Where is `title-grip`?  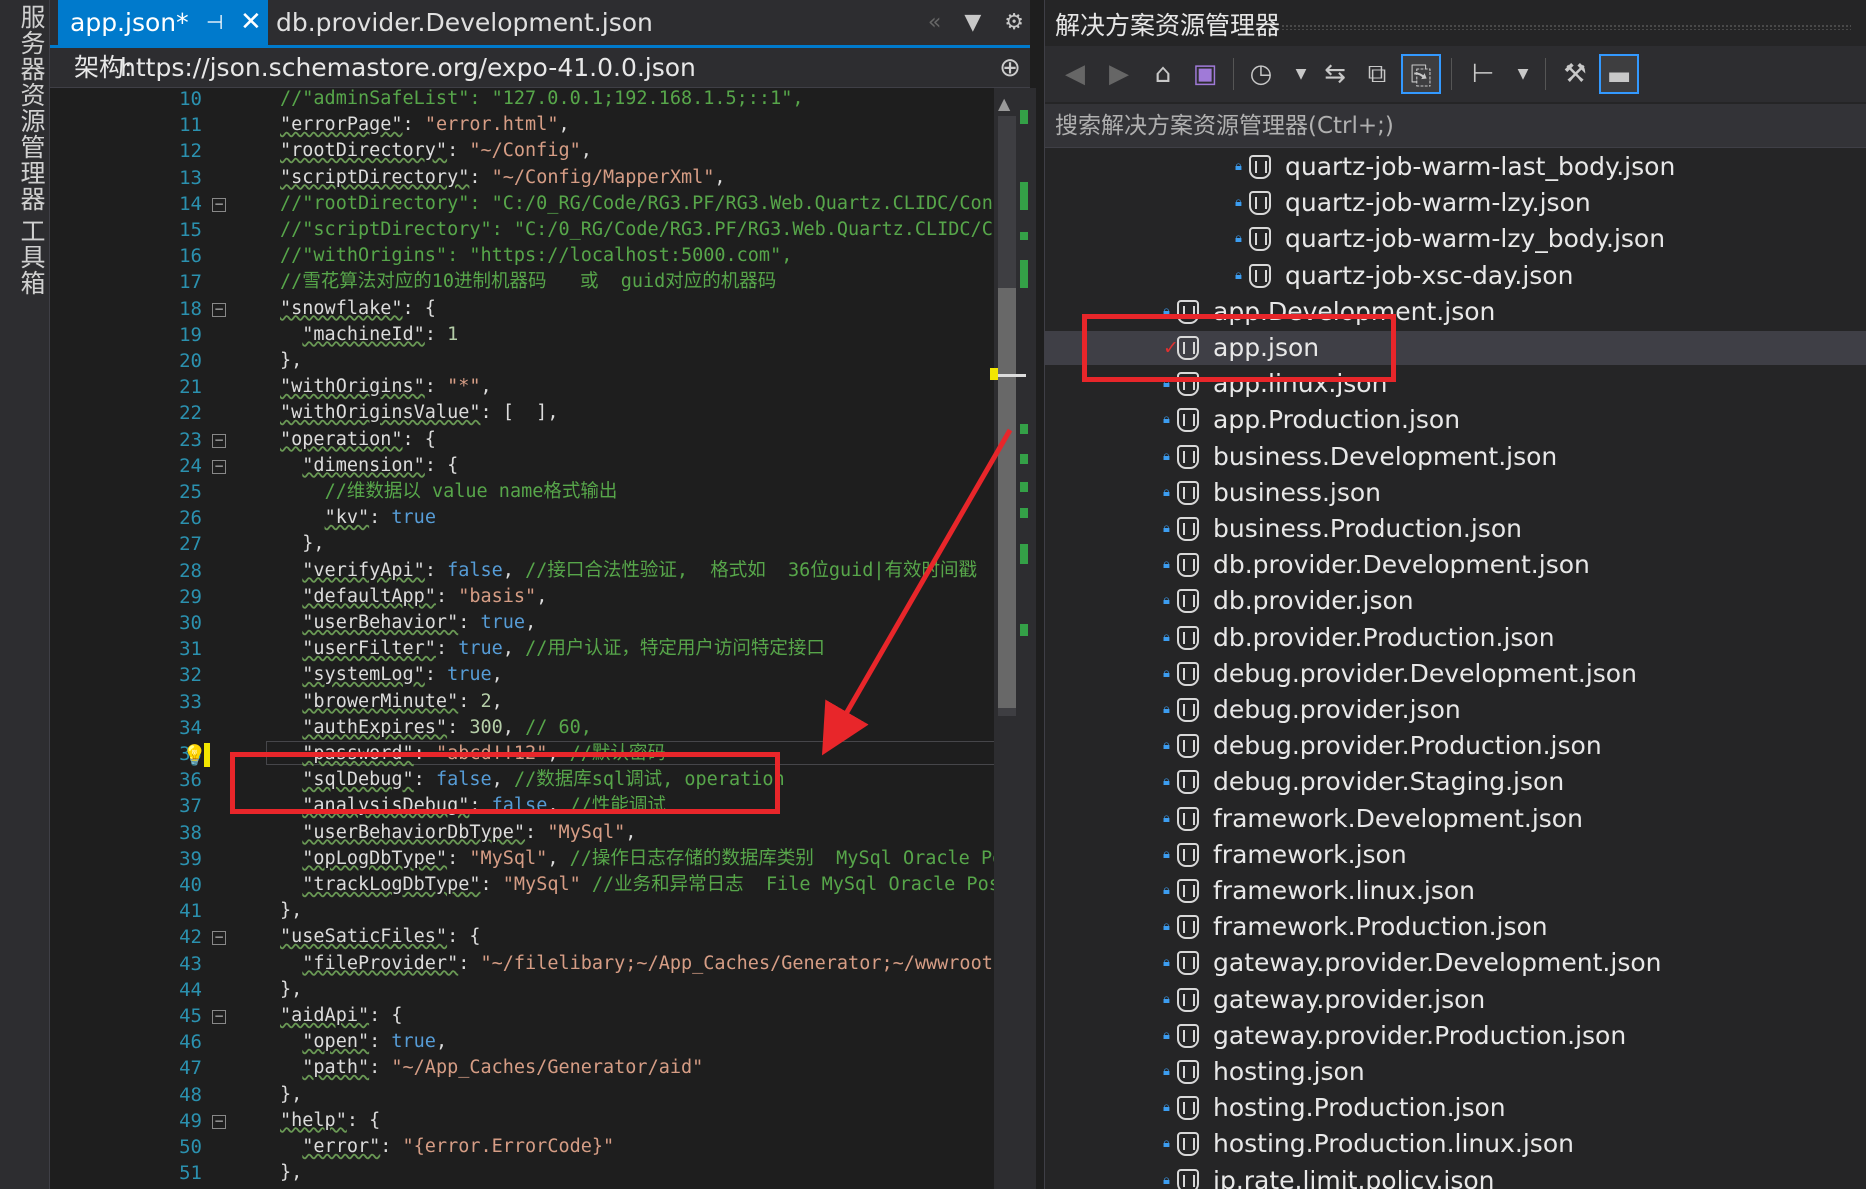 title-grip is located at coordinates (1566, 27).